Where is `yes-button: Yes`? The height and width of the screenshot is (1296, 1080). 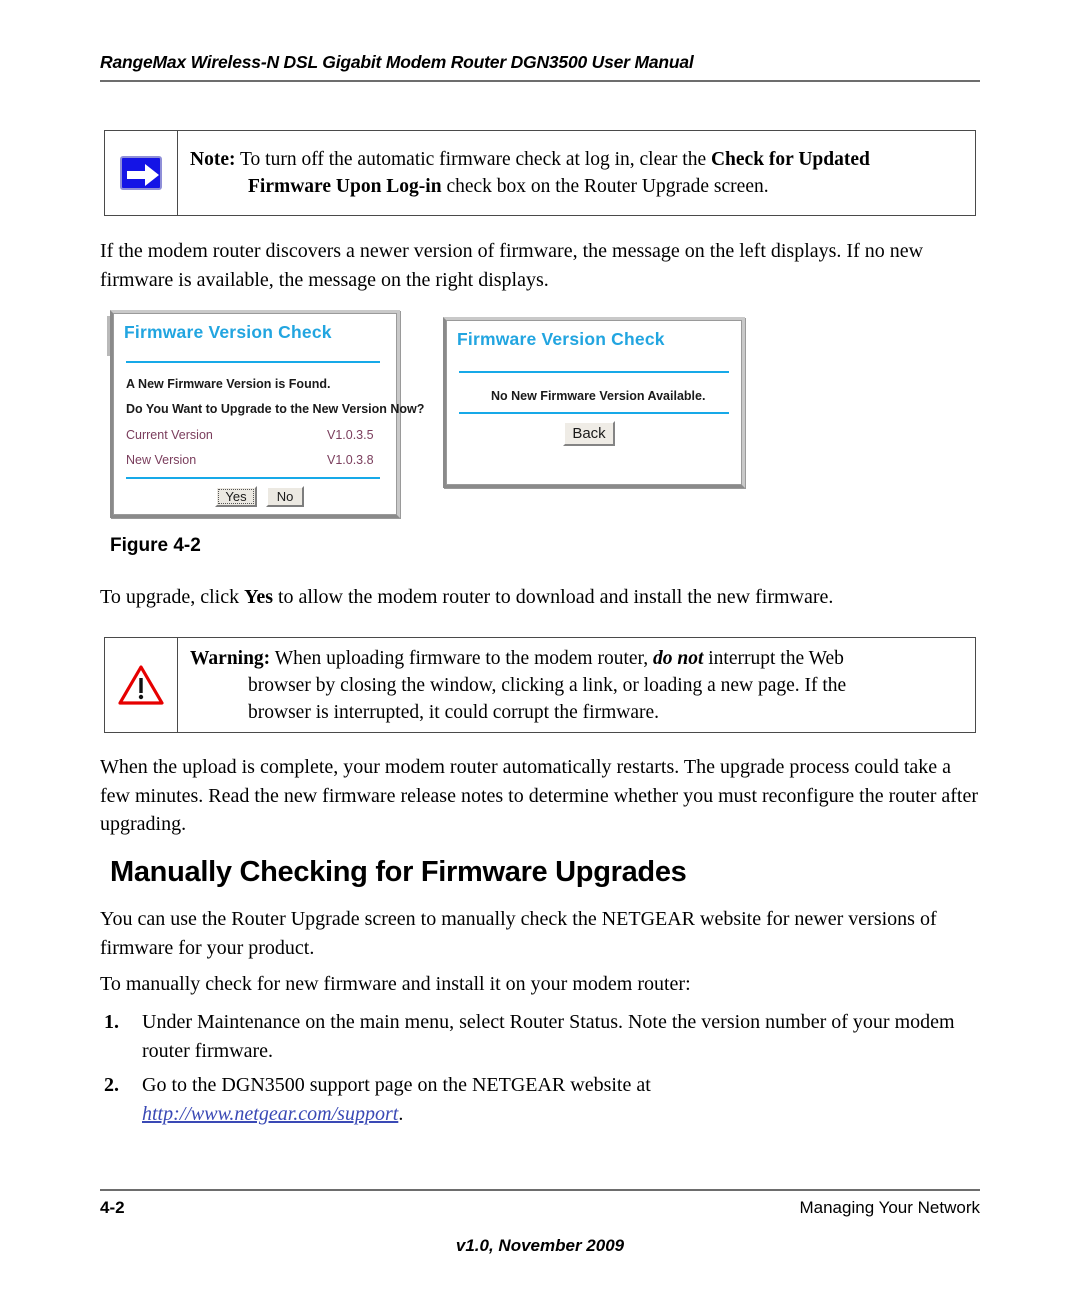
yes-button: Yes is located at coordinates (236, 496).